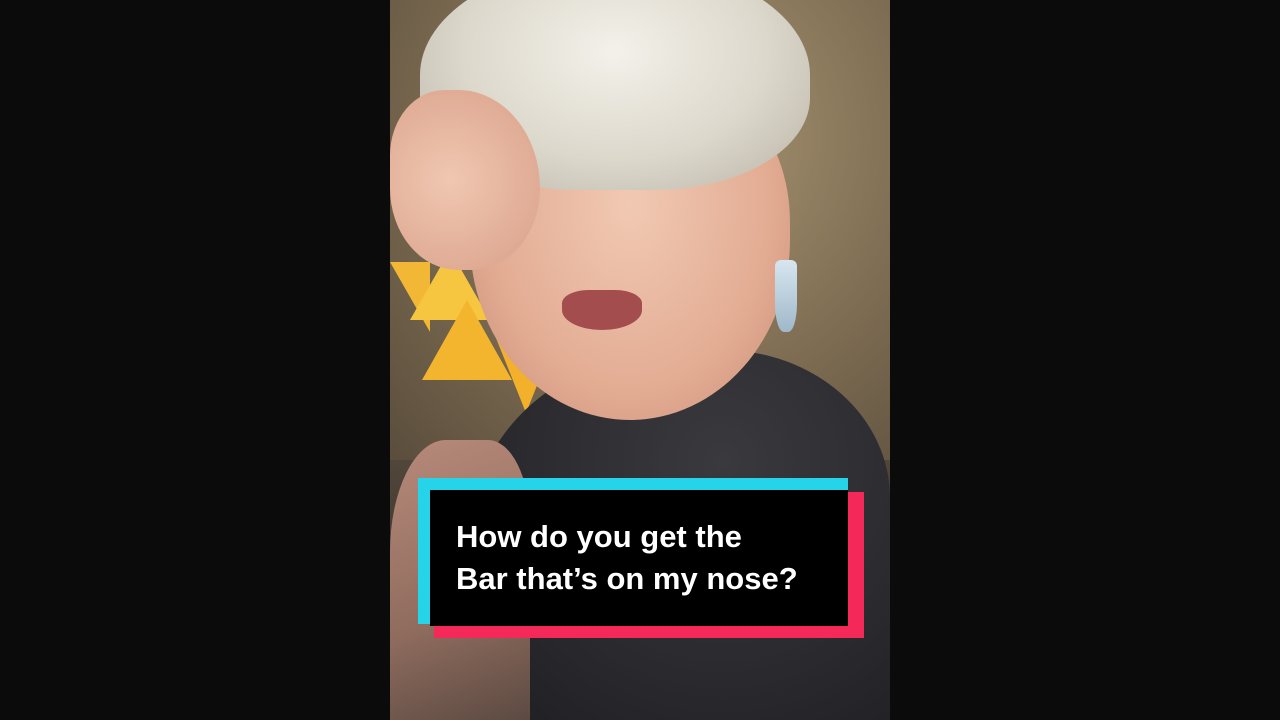  Describe the element at coordinates (786, 296) in the screenshot. I see `earring` at that location.